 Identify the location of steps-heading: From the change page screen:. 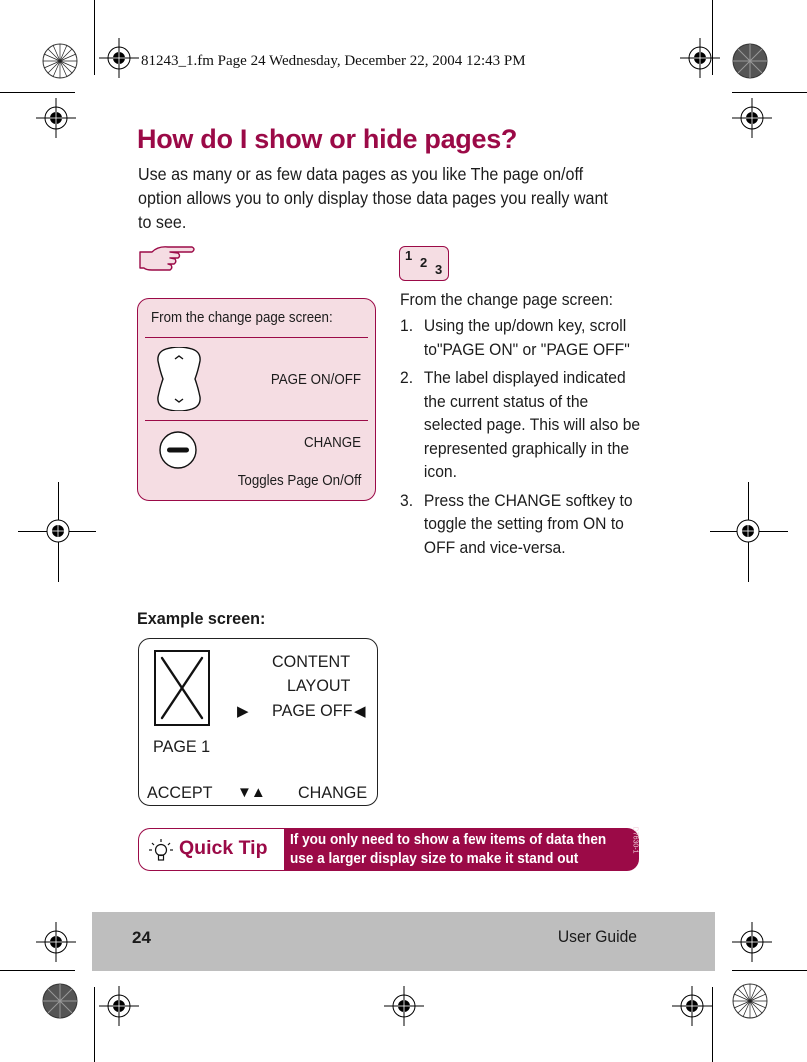
(507, 299).